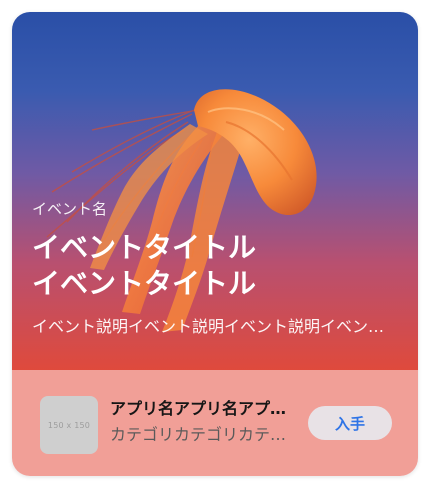 Image resolution: width=430 pixels, height=496 pixels. What do you see at coordinates (350, 423) in the screenshot?
I see `get-button: 入手` at bounding box center [350, 423].